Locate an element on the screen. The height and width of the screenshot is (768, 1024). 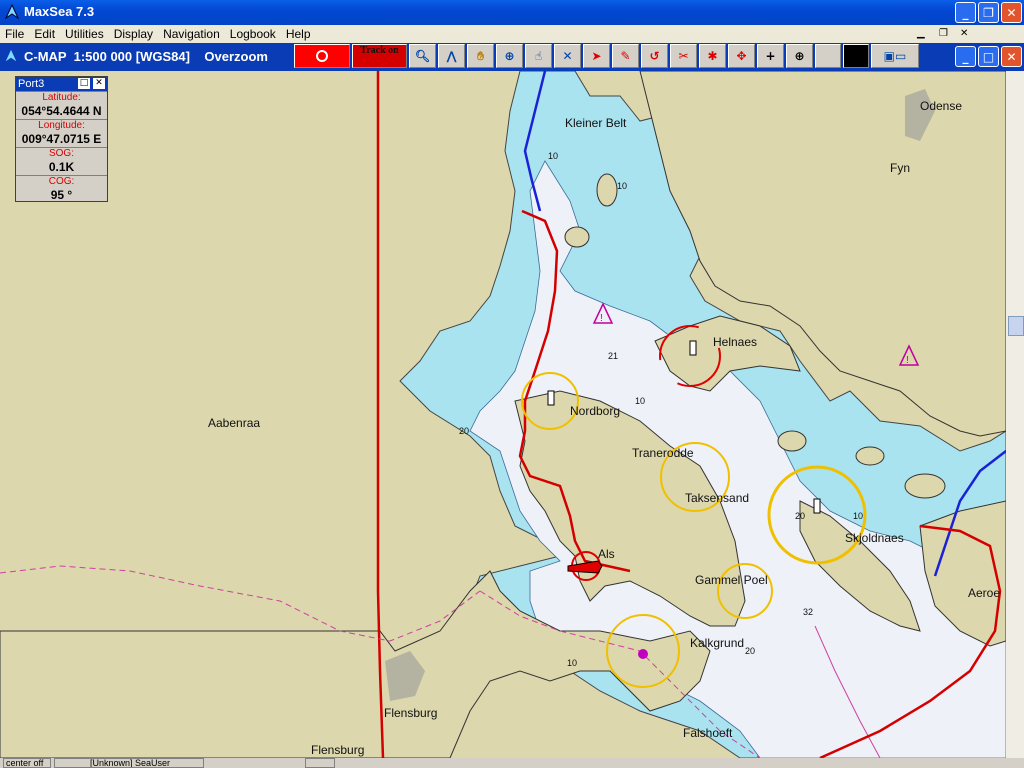
crosshair-icon: ⊕ is located at coordinates (509, 56).